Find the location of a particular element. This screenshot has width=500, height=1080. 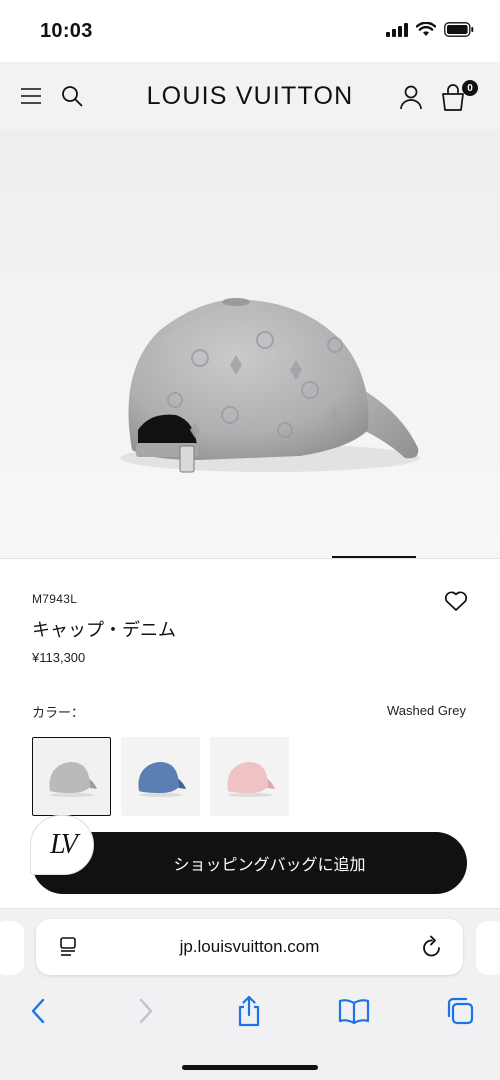

browser-toolbar is located at coordinates (250, 1016).